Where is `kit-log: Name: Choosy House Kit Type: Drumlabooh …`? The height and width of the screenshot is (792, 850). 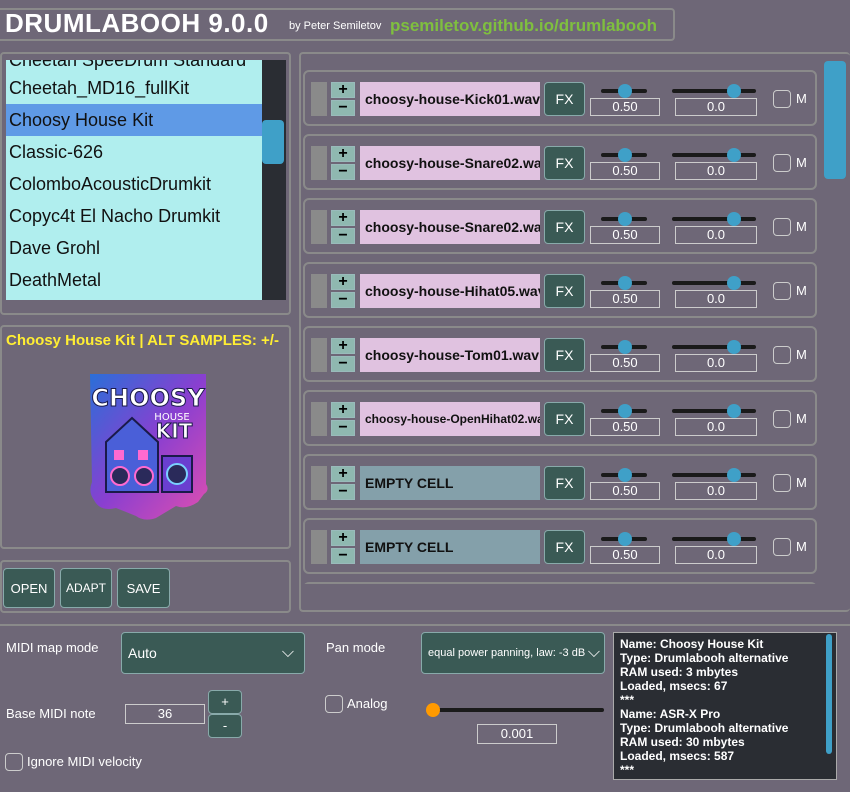
kit-log: Name: Choosy House Kit Type: Drumlabooh … is located at coordinates (725, 706).